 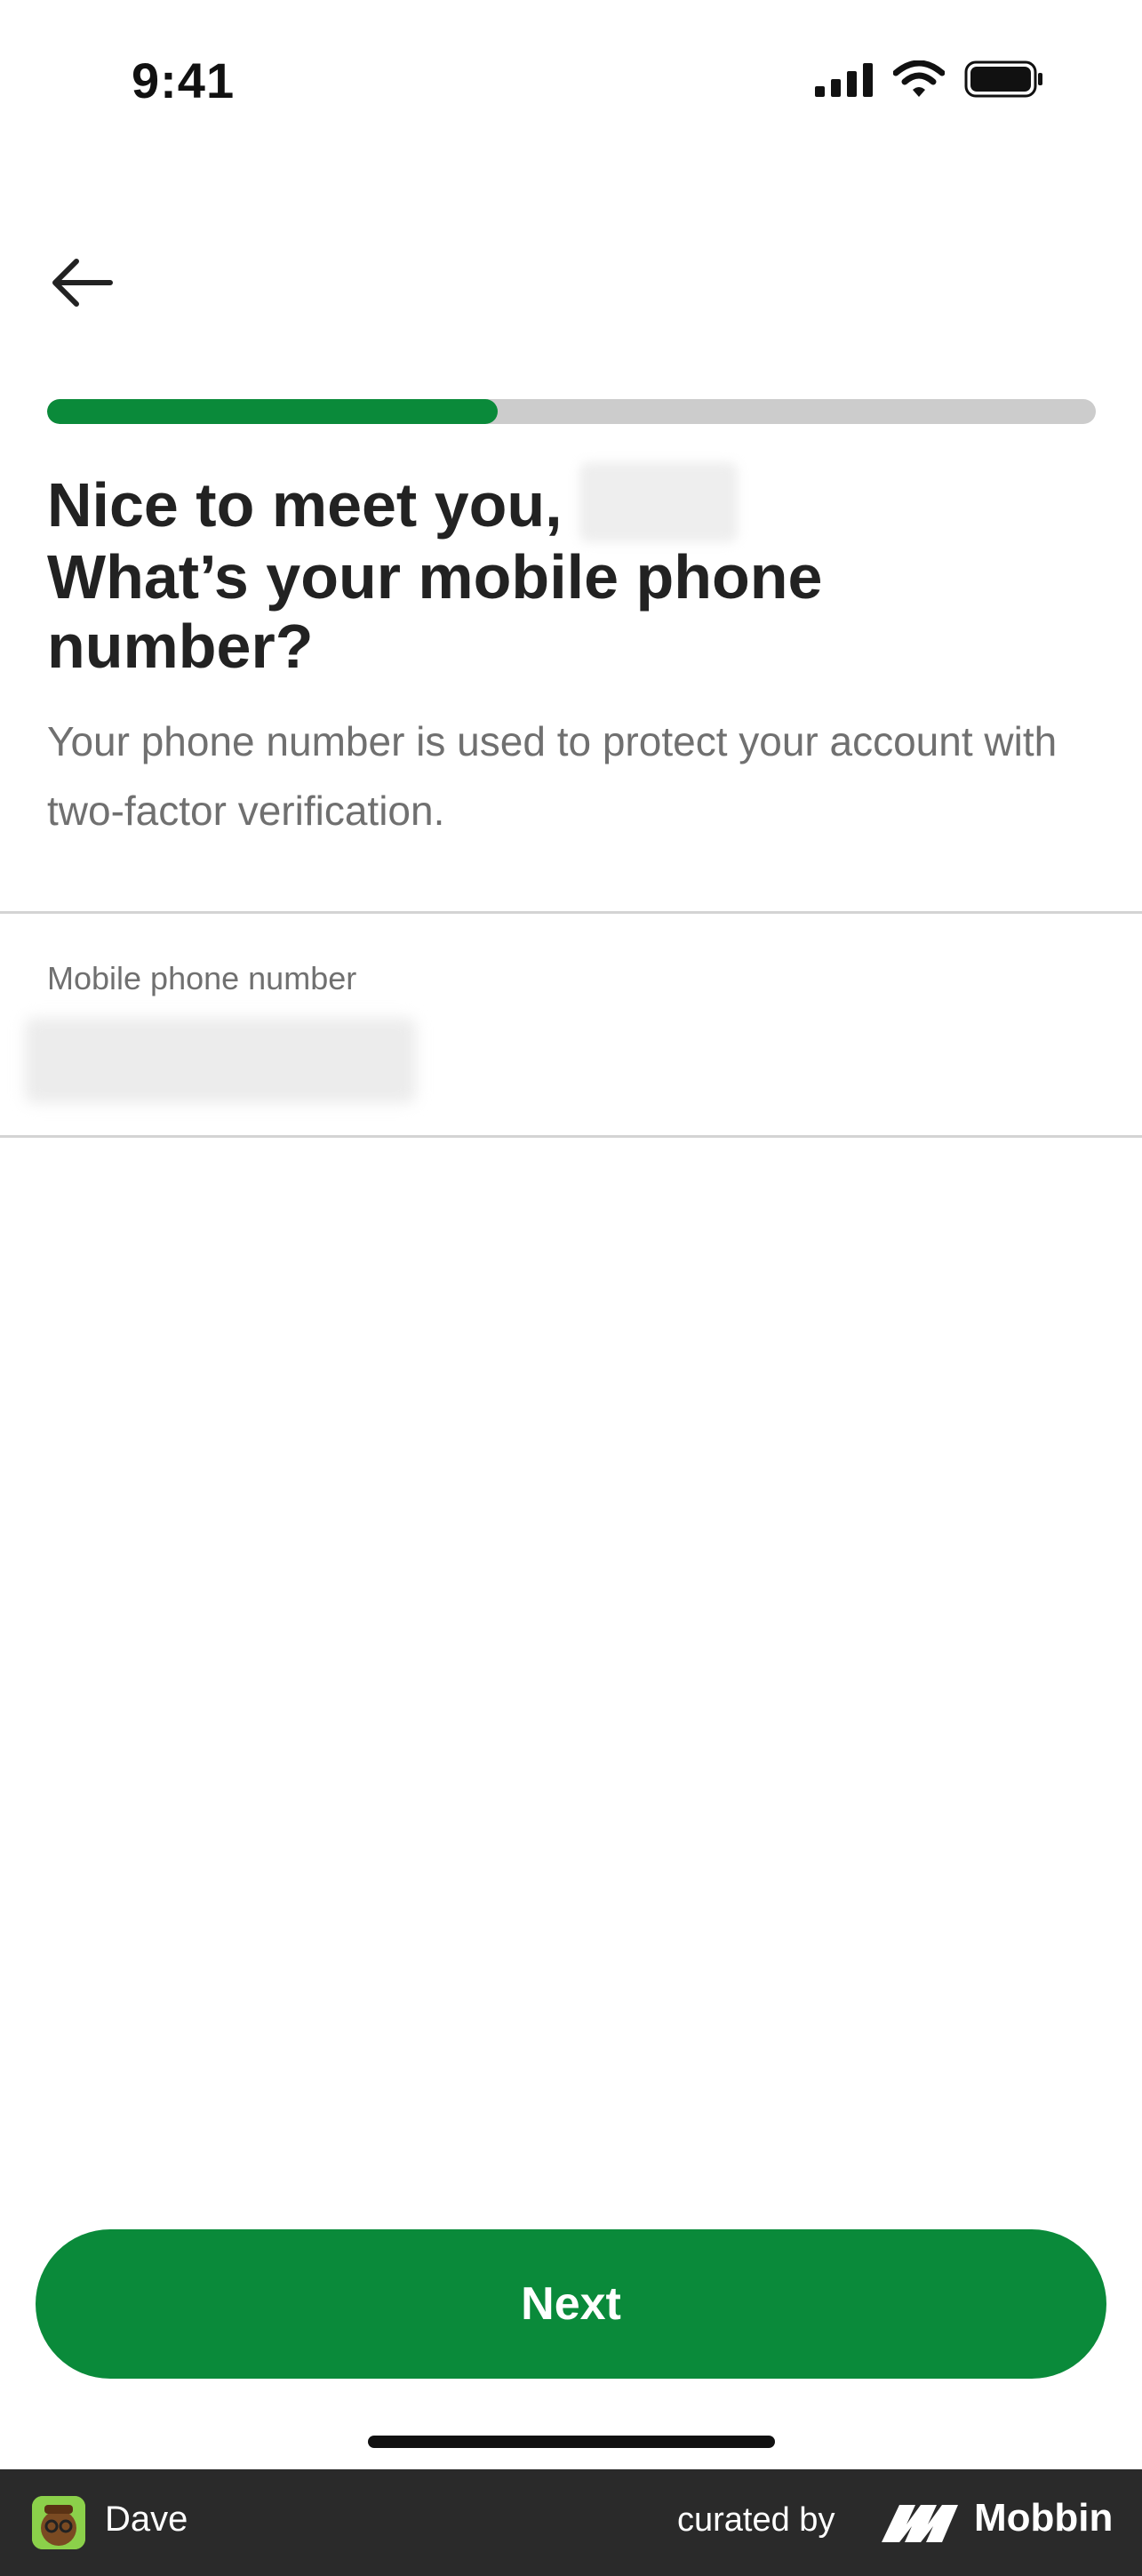 I want to click on dave-logo-icon, so click(x=58, y=2522).